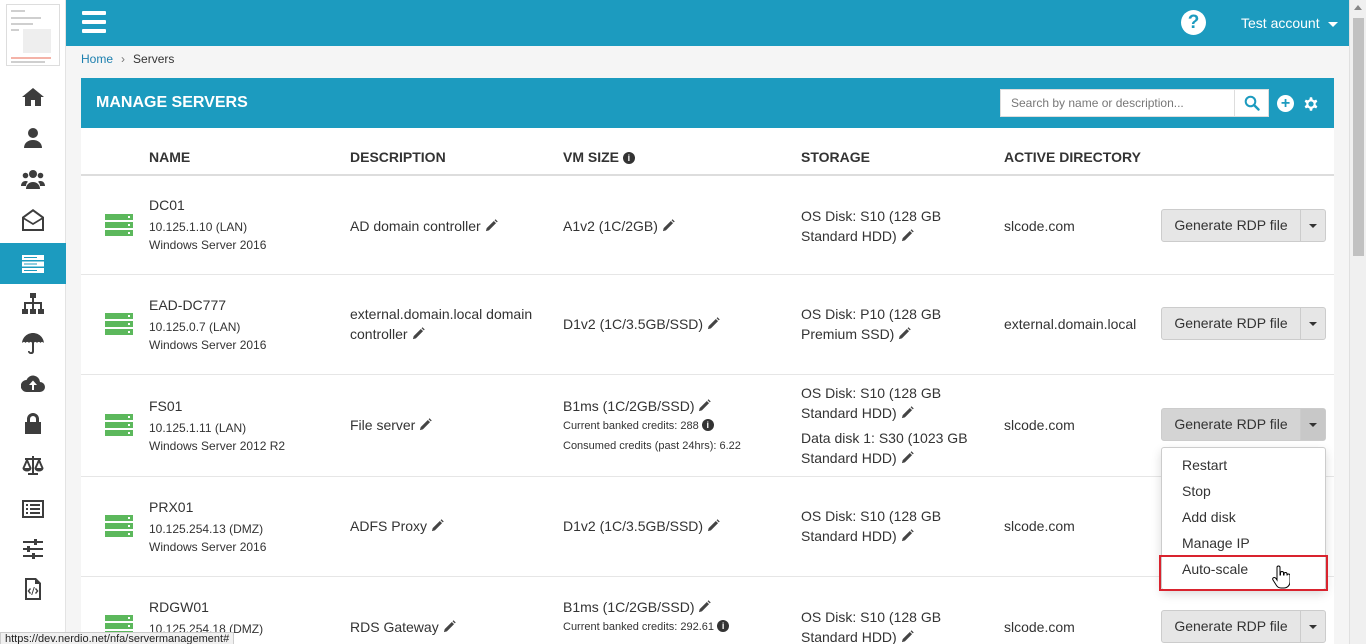 The width and height of the screenshot is (1366, 644). I want to click on server-ip: 10.125.1.10 (LAN), so click(198, 227).